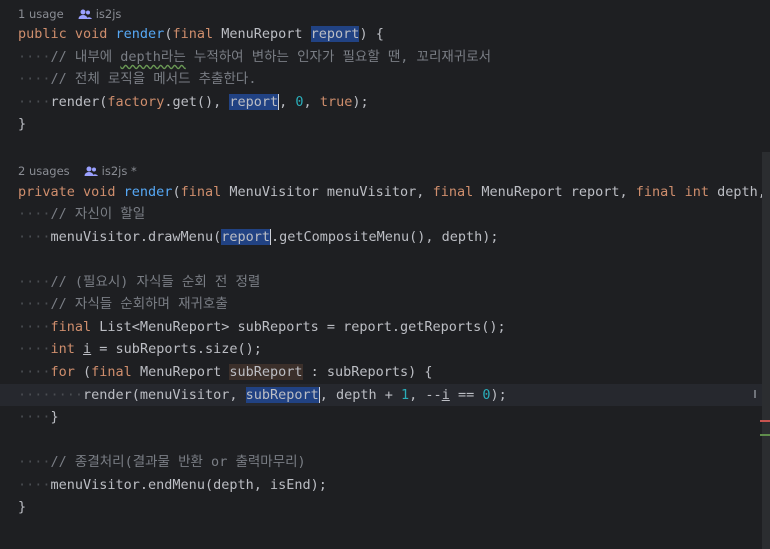 This screenshot has height=549, width=770. Describe the element at coordinates (153, 79) in the screenshot. I see `comment: // 전체 로직을 메서드 추출한다.` at that location.